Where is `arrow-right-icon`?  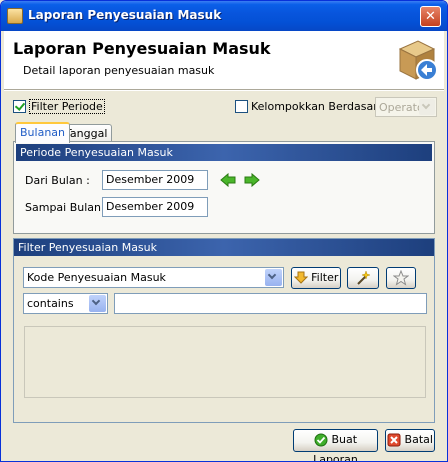 arrow-right-icon is located at coordinates (252, 180).